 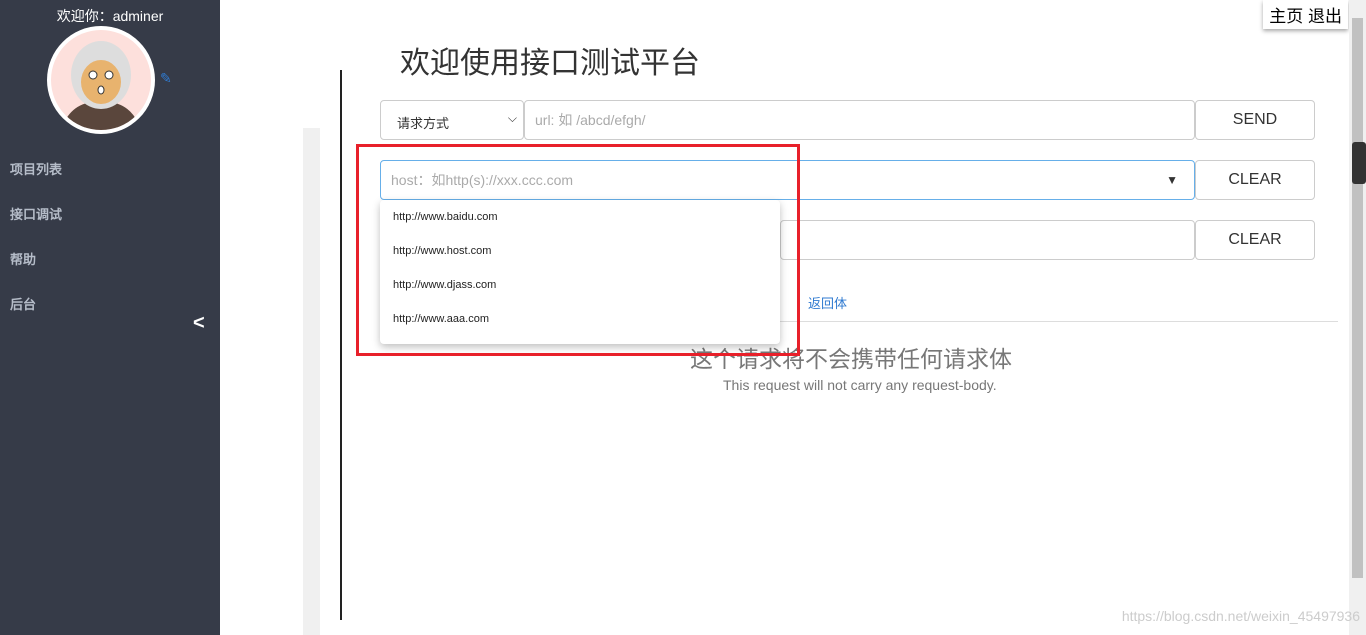 What do you see at coordinates (1240, 616) in the screenshot?
I see `watermark: https://blog.csdn.net/weixin_45497936` at bounding box center [1240, 616].